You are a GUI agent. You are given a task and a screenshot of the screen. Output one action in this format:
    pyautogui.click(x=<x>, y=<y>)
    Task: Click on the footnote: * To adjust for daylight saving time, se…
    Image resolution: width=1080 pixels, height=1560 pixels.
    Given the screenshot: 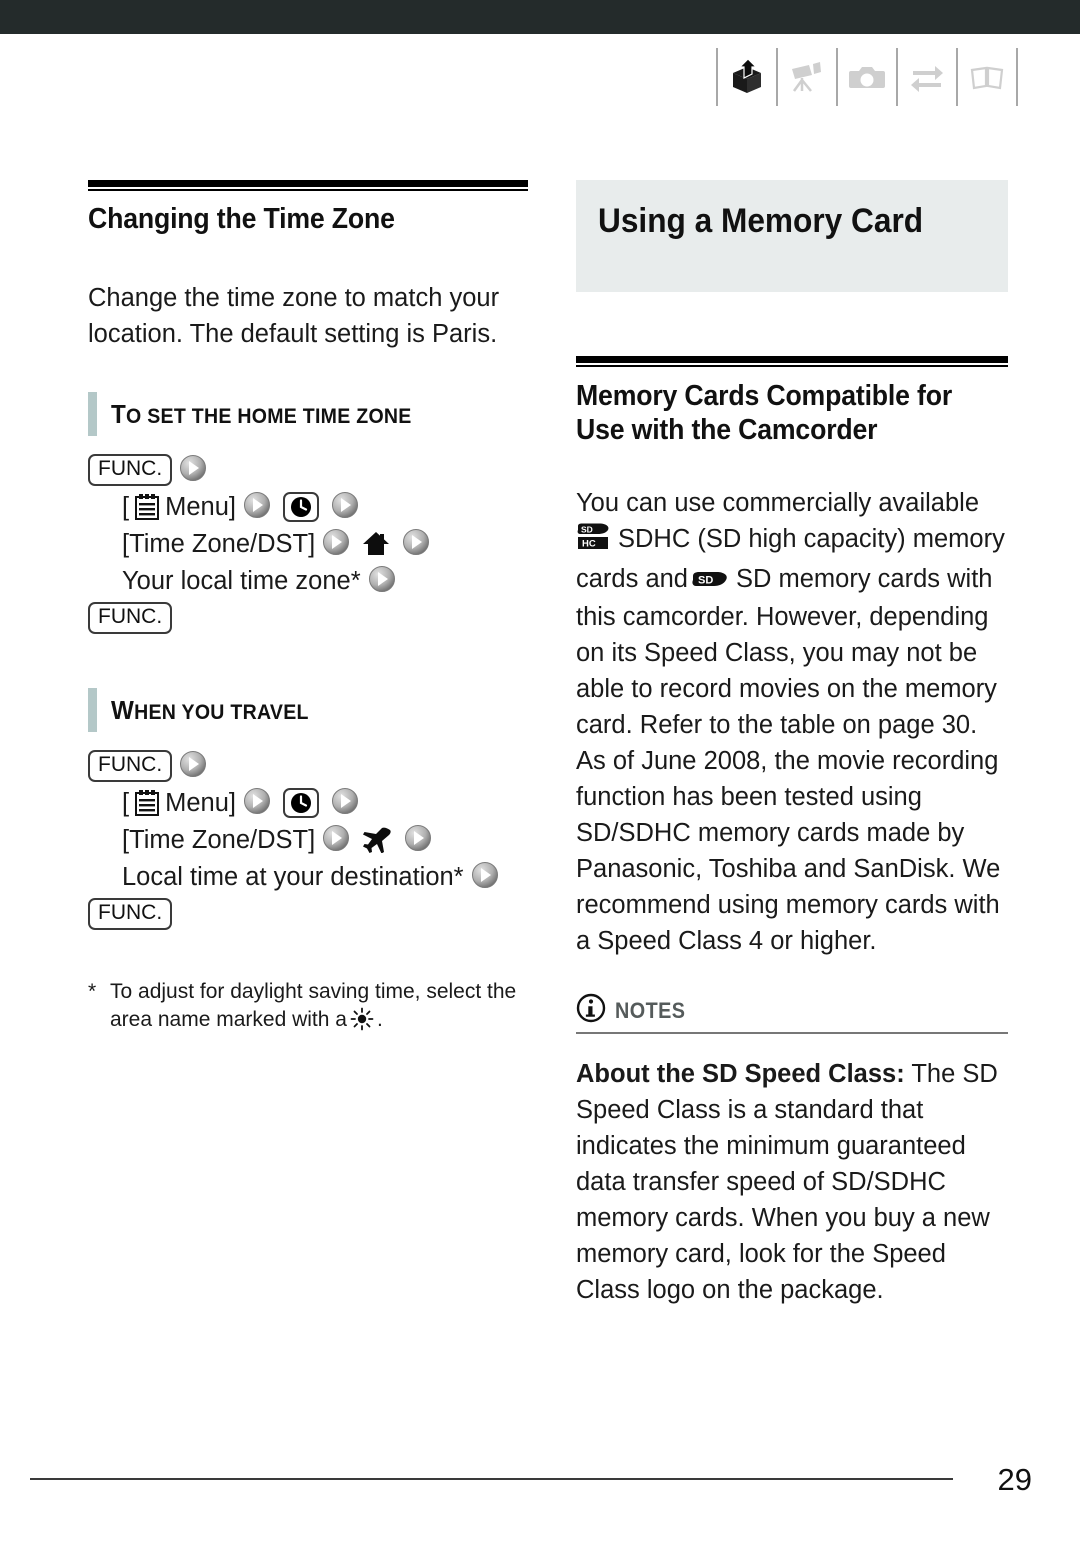 What is the action you would take?
    pyautogui.click(x=308, y=1008)
    